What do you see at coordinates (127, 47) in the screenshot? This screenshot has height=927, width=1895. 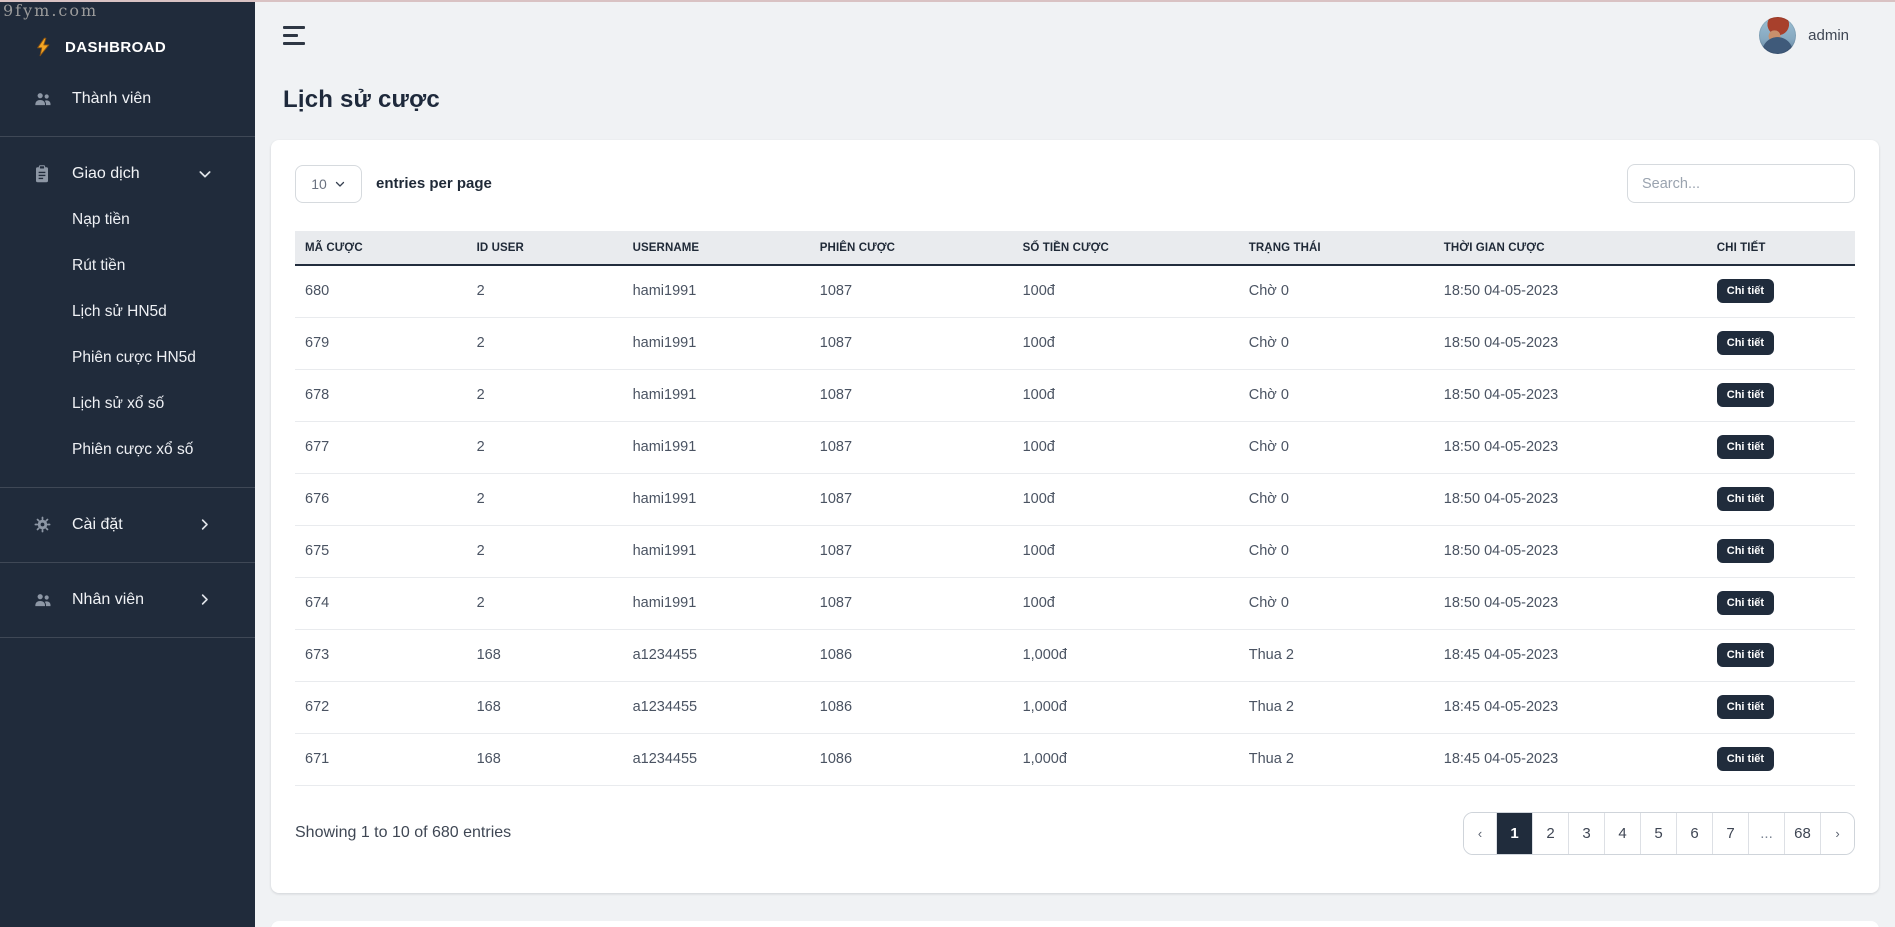 I see `brand: DASHBROAD` at bounding box center [127, 47].